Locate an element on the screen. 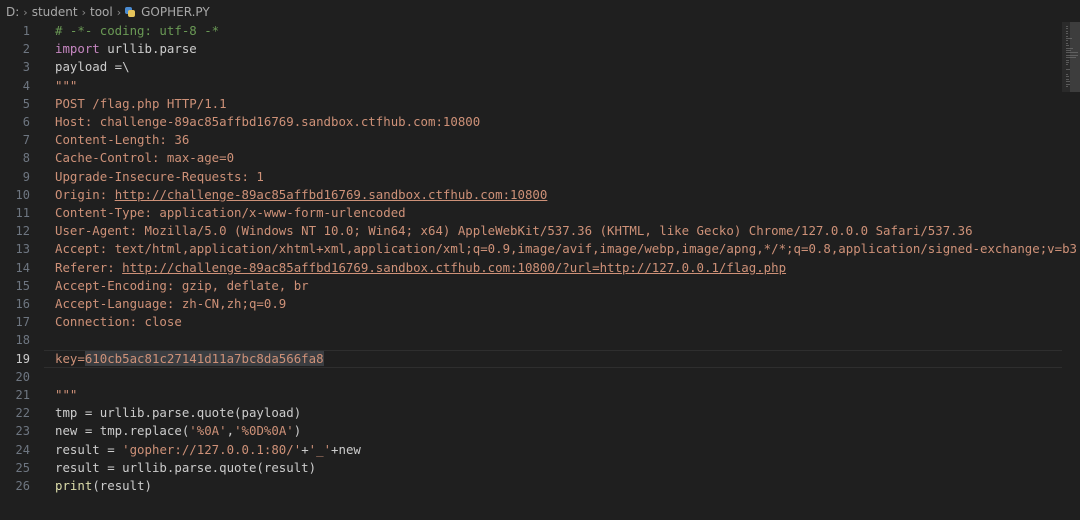  code-text: print(result) is located at coordinates (103, 486).